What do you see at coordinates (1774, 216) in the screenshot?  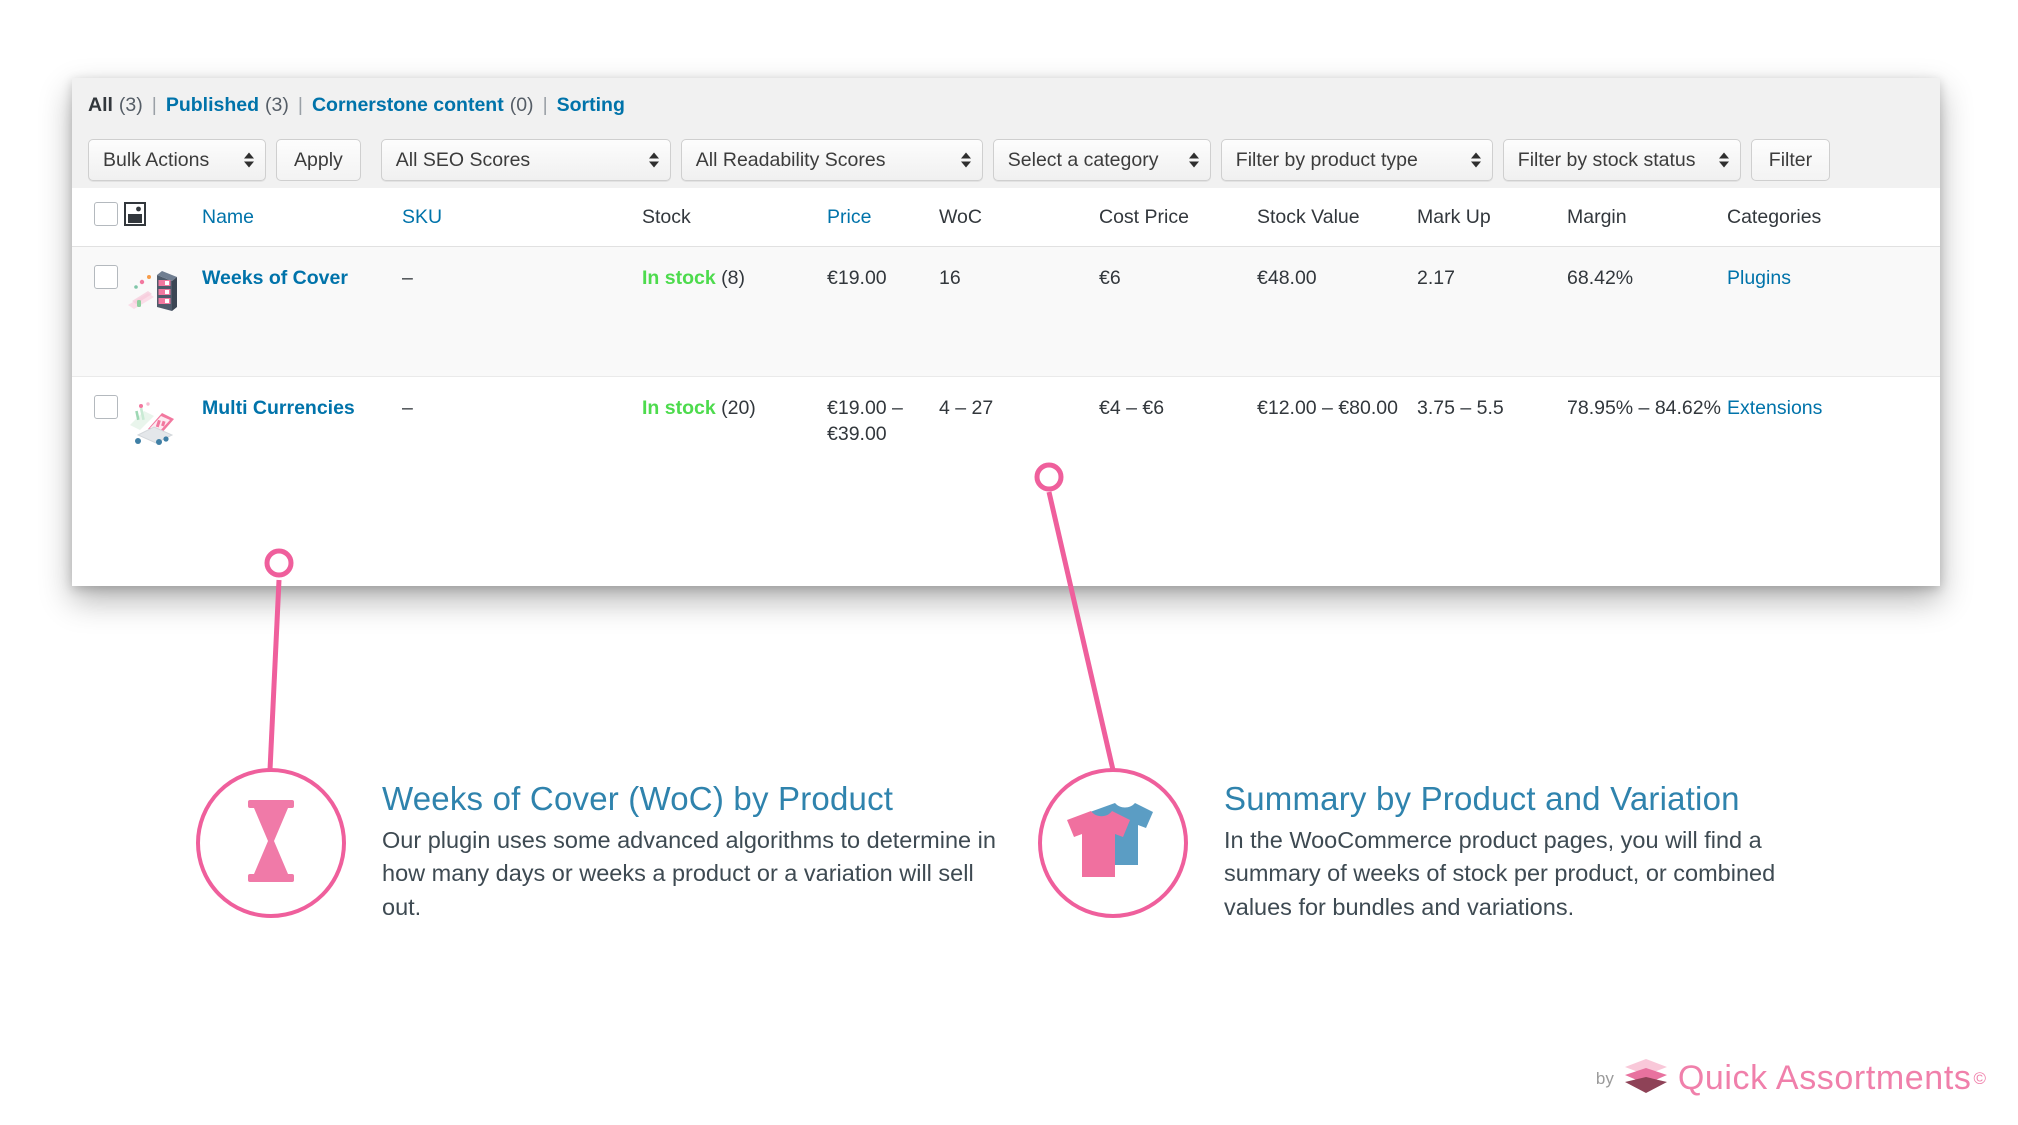 I see `column-header-categories-label: Categories` at bounding box center [1774, 216].